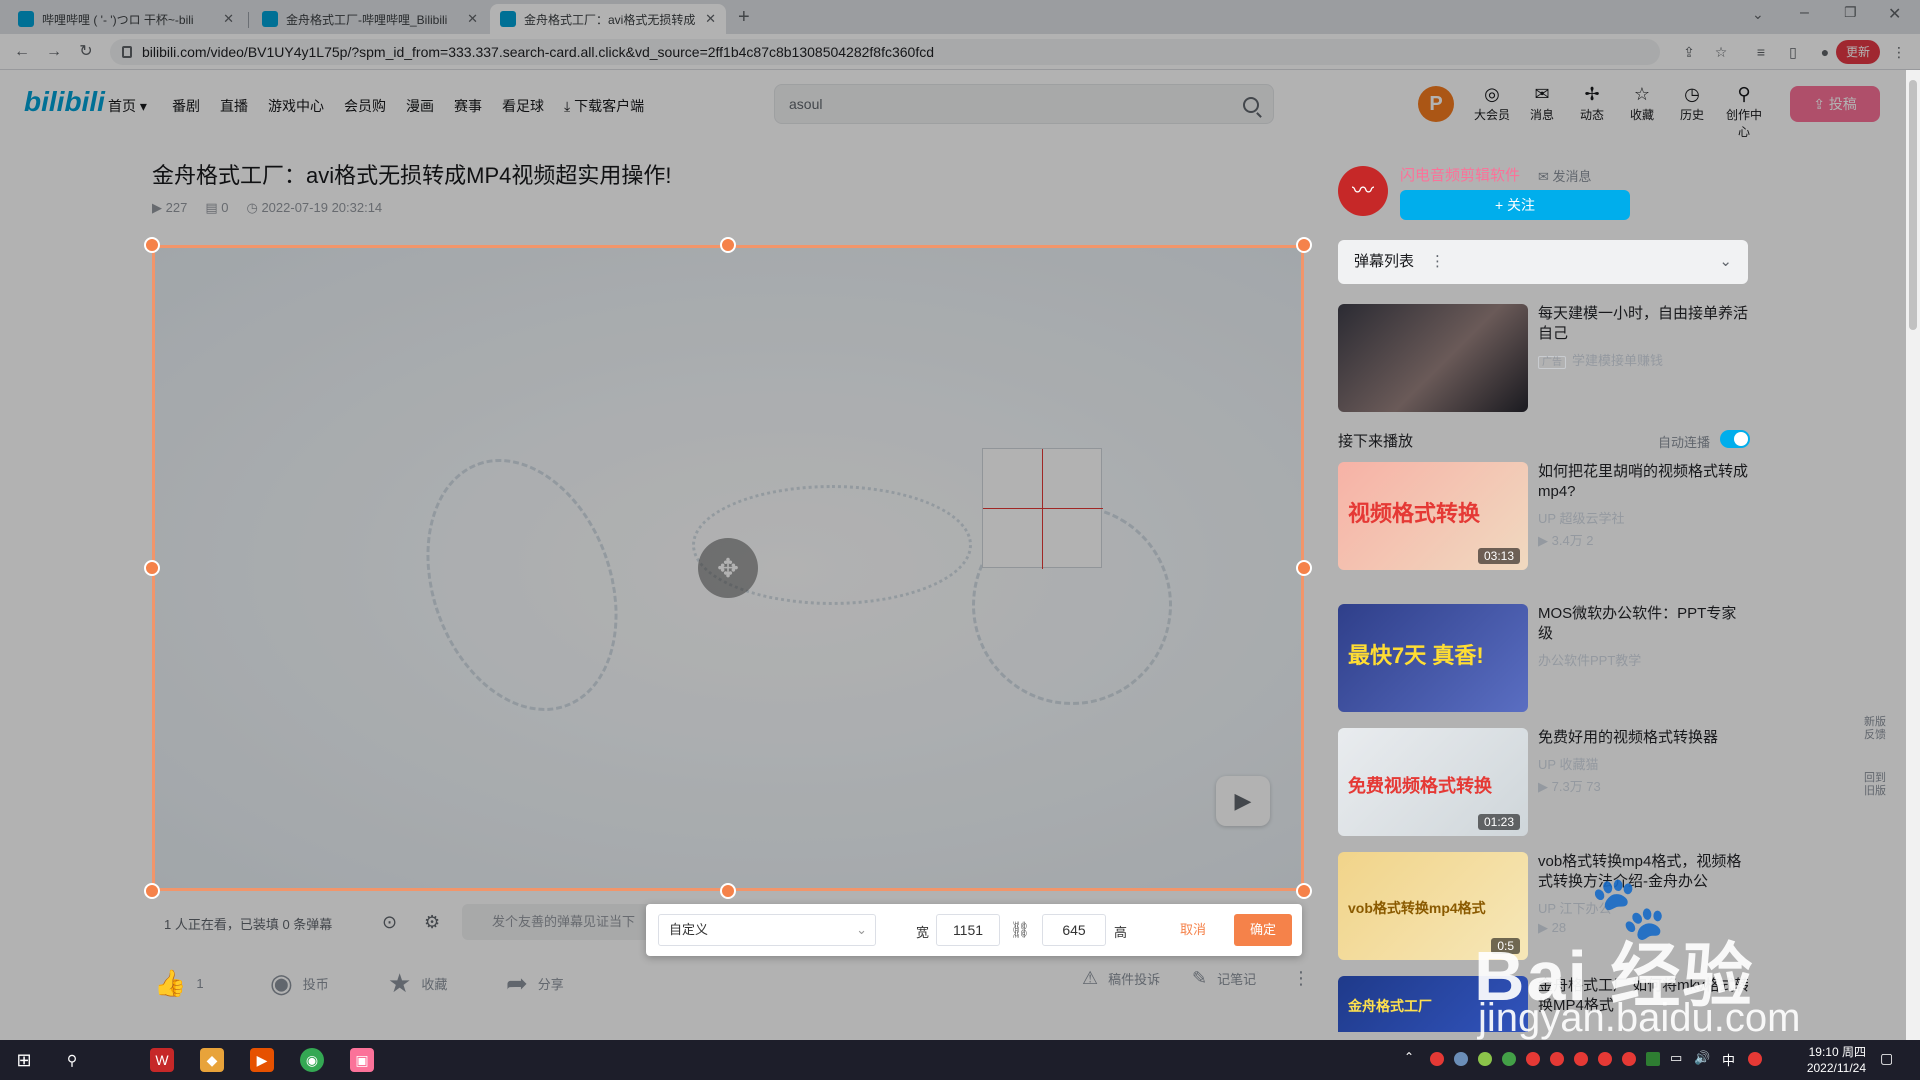 This screenshot has height=1080, width=1920. I want to click on crop-width-input: 1151, so click(968, 930).